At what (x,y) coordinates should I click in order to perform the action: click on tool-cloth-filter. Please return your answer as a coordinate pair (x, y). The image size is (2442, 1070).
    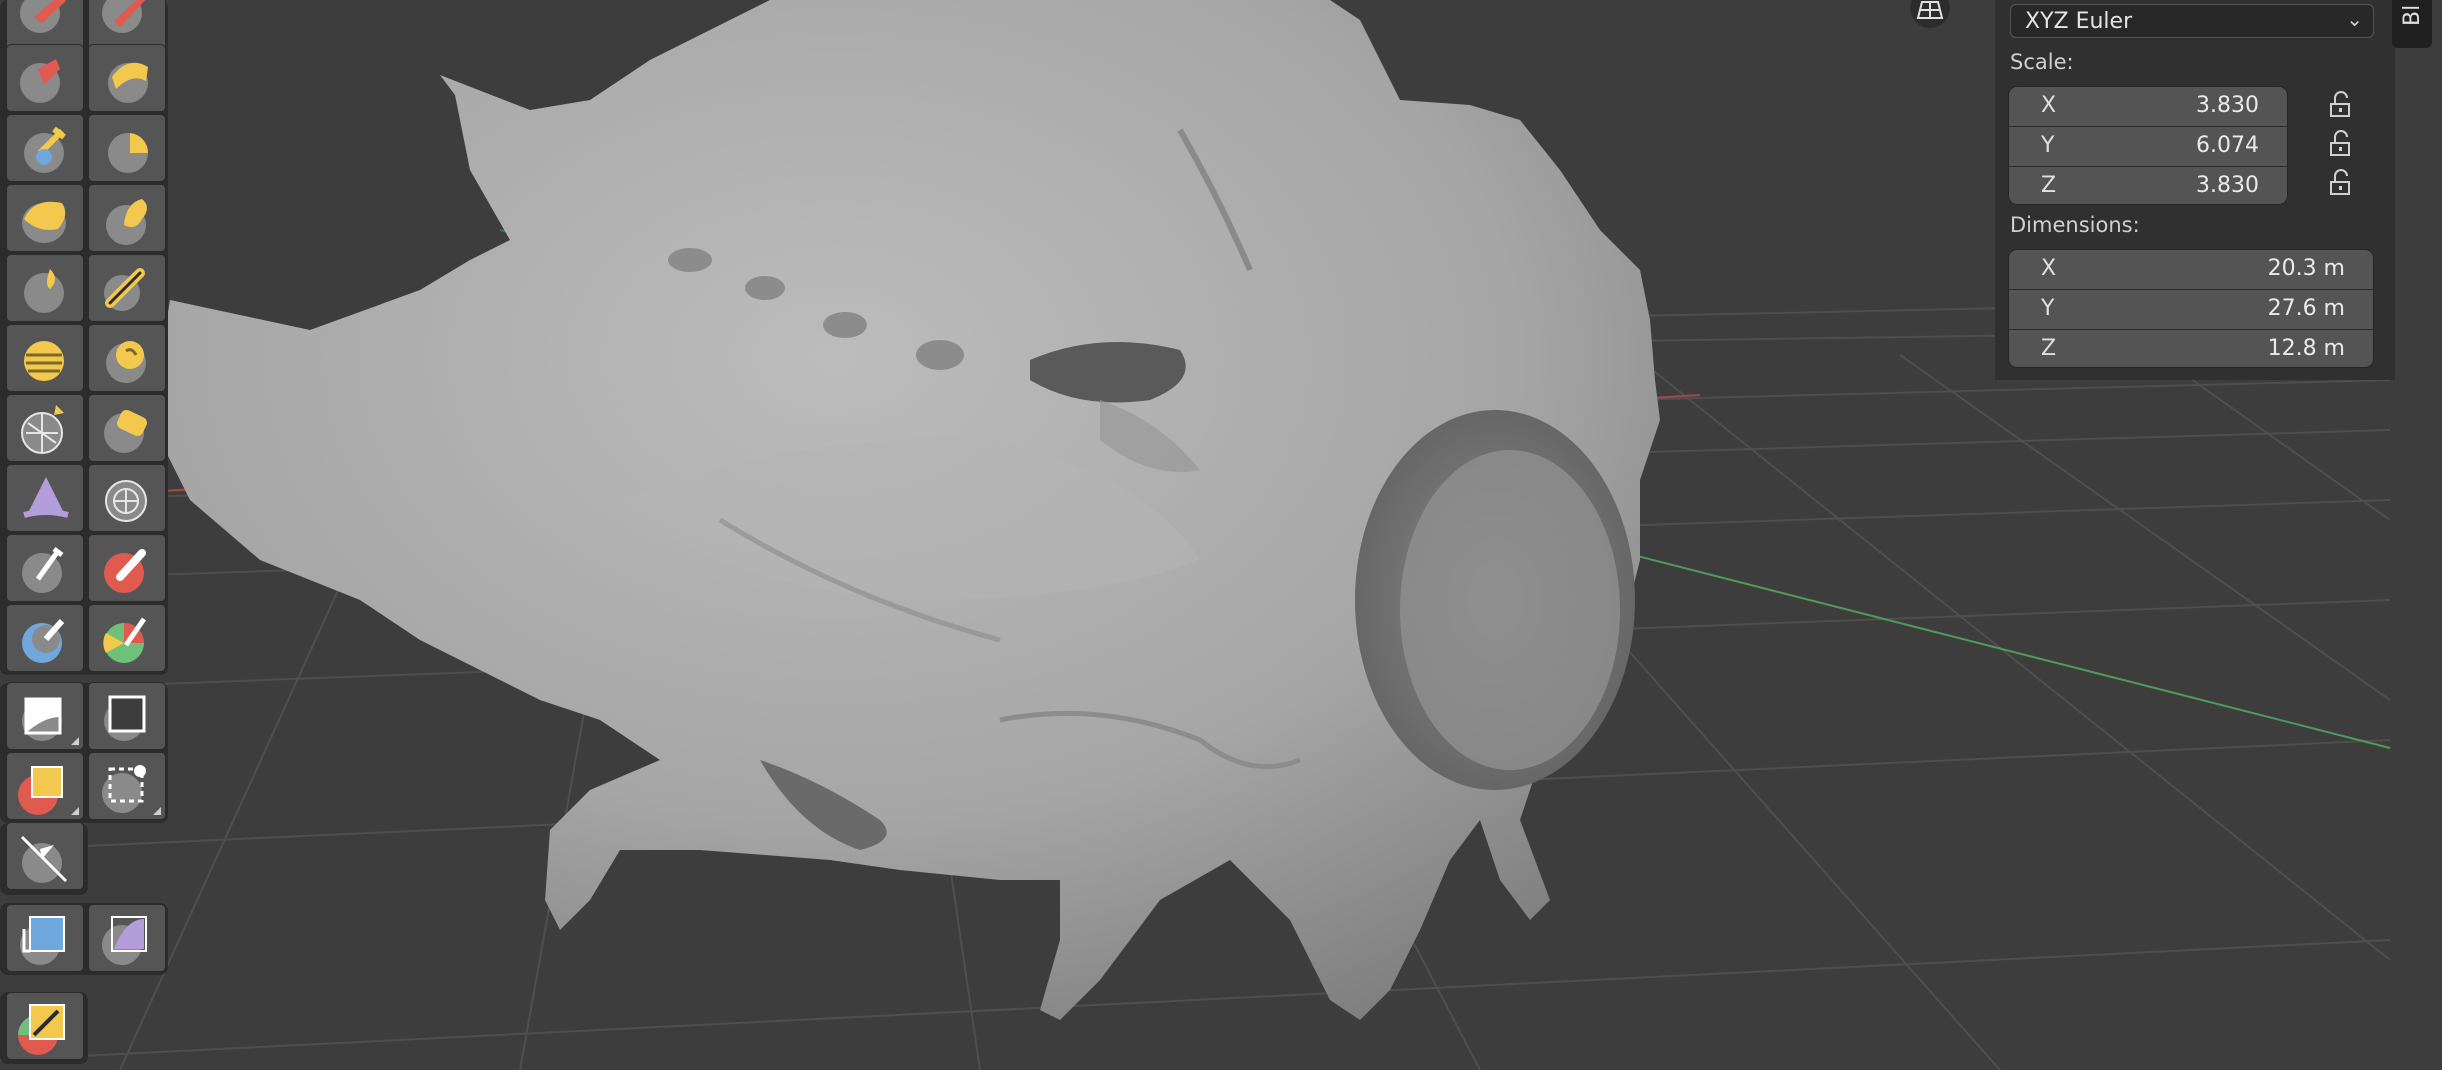
    Looking at the image, I should click on (127, 938).